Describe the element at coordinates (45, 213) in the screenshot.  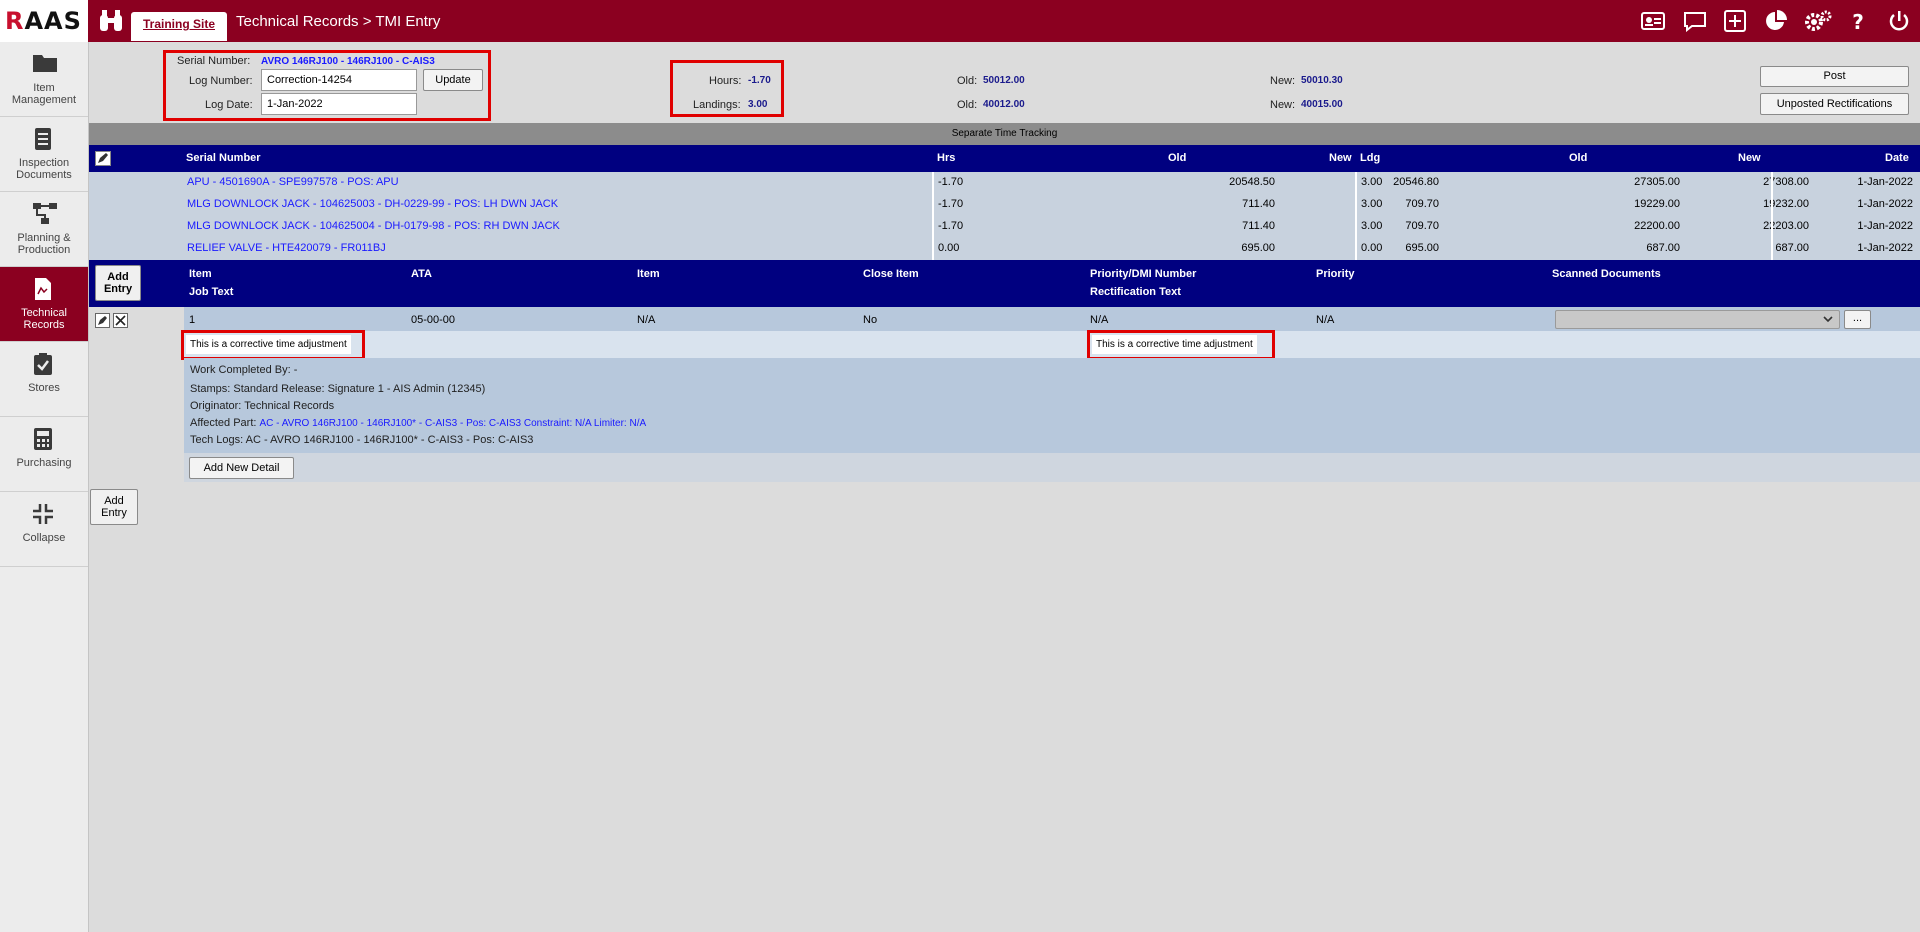
I see `flow-icon` at that location.